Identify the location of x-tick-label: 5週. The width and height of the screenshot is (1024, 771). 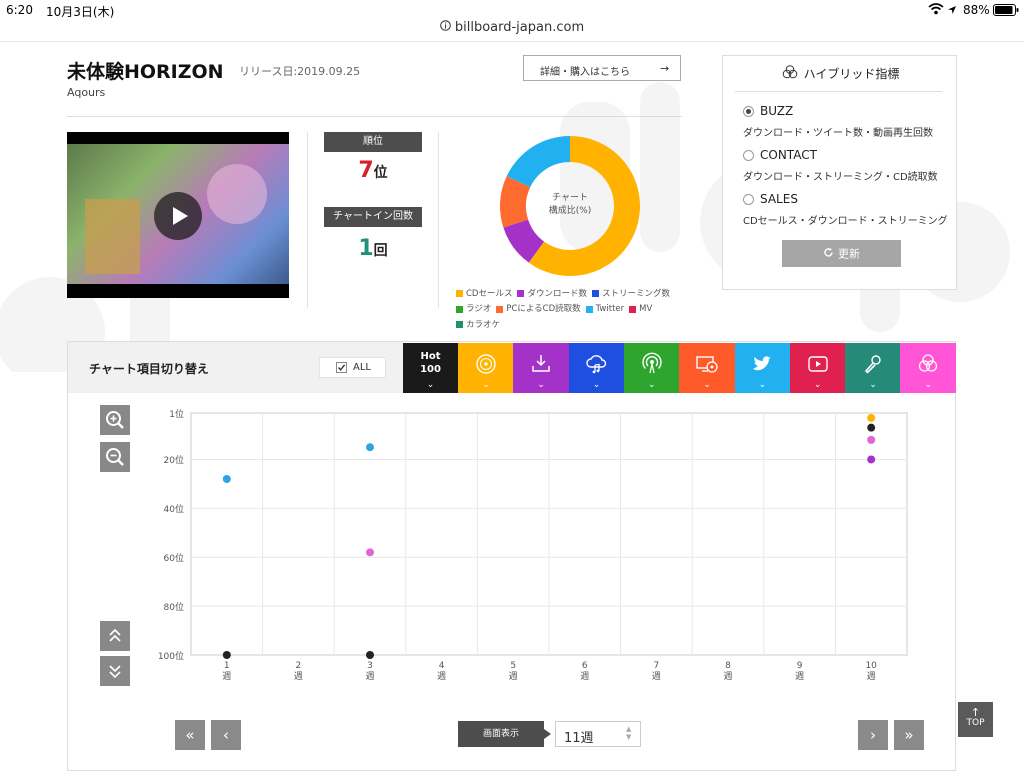
(513, 672).